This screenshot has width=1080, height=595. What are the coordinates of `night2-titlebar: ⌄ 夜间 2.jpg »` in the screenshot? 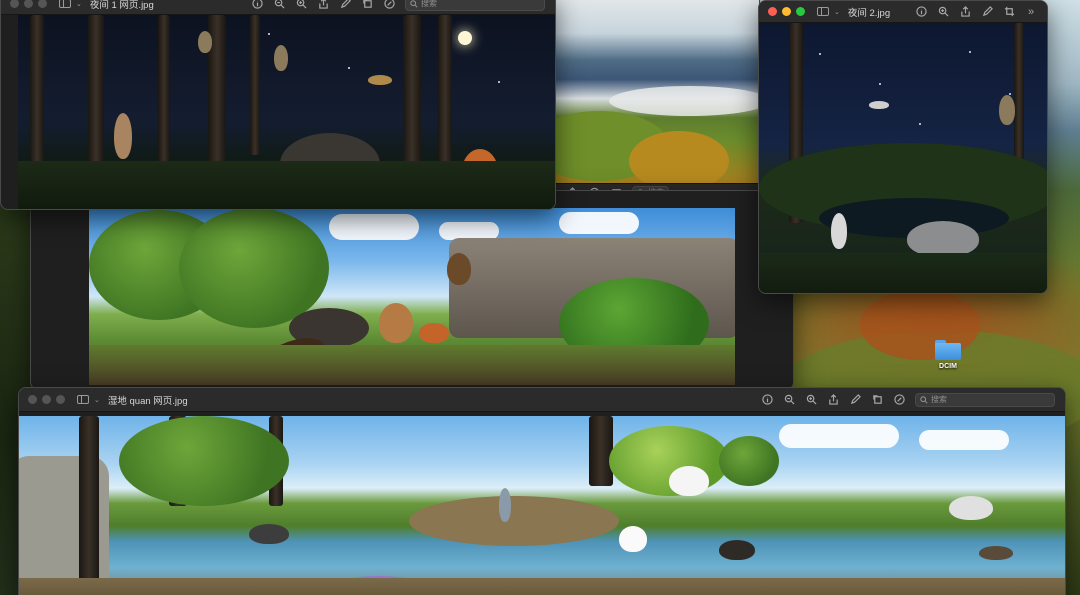 It's located at (903, 12).